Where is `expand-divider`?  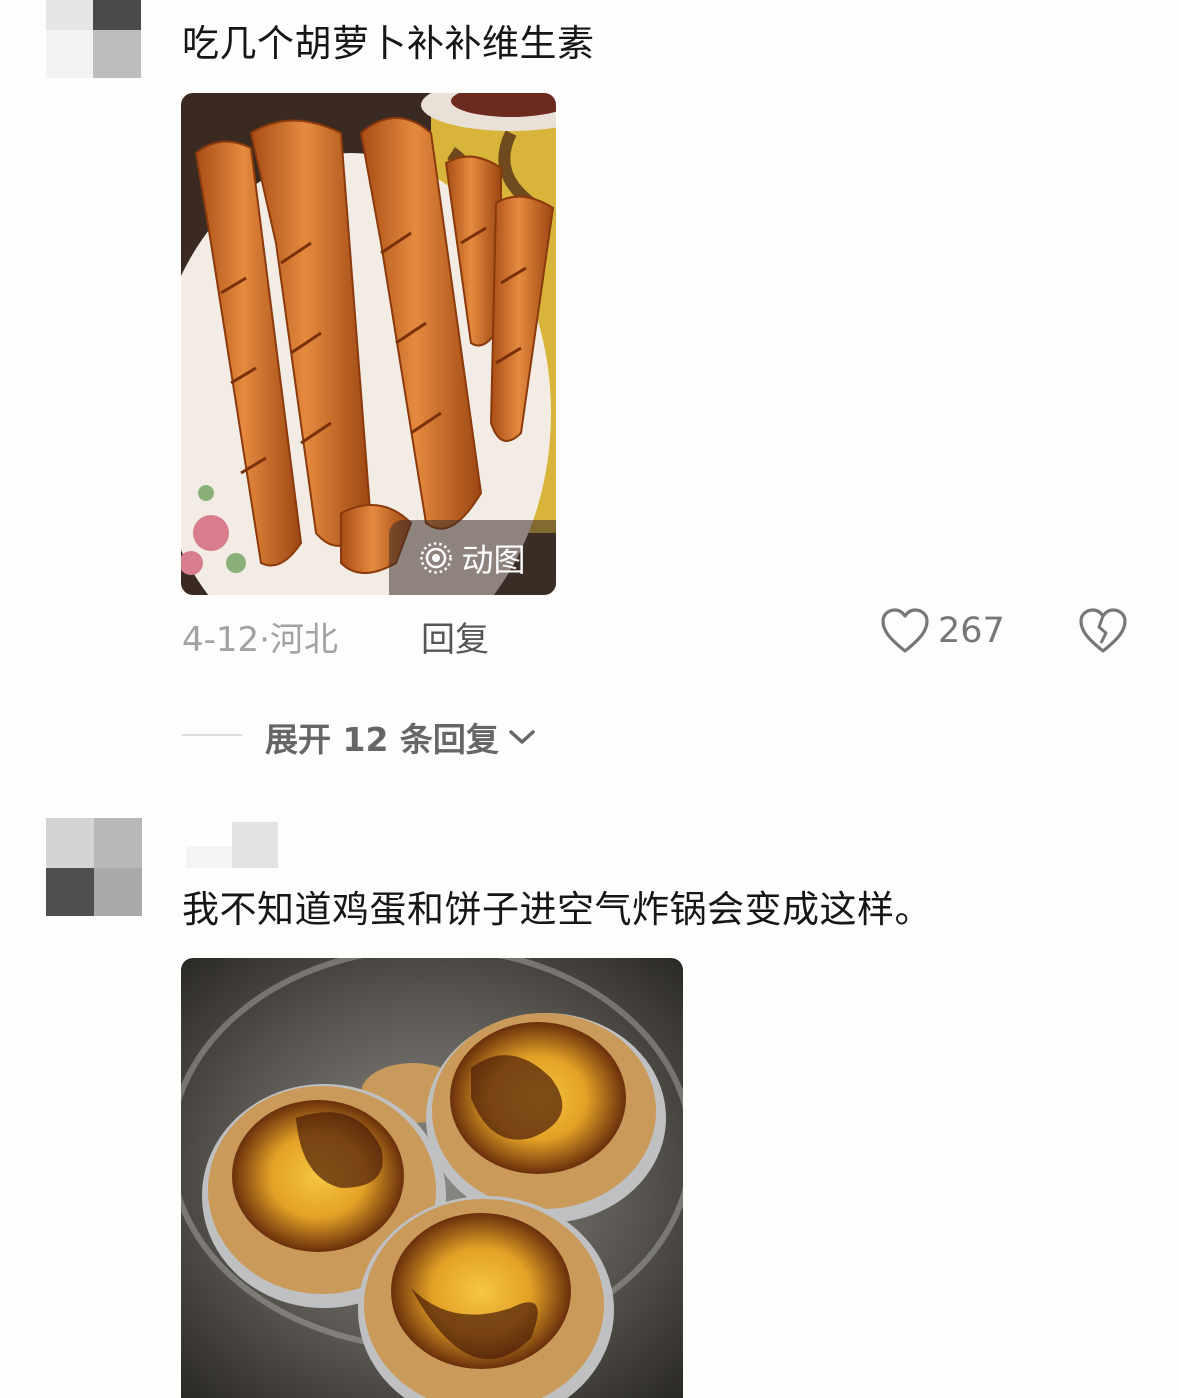 expand-divider is located at coordinates (212, 735).